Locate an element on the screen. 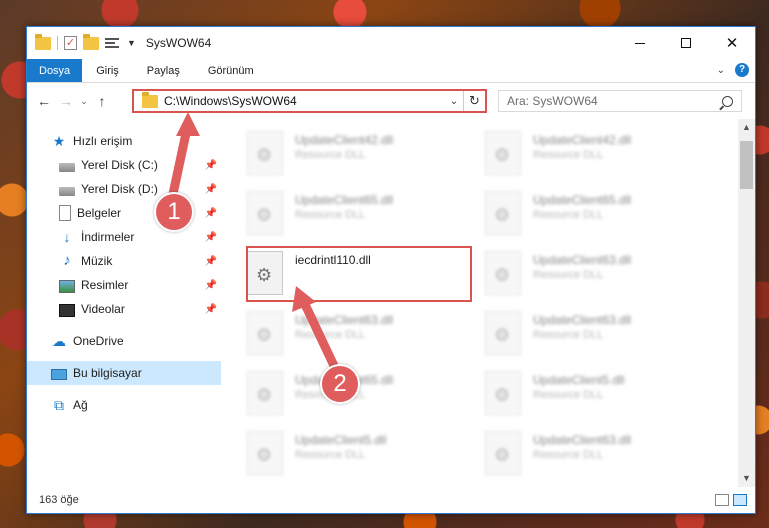 The image size is (769, 528). tiles-view-icon is located at coordinates (740, 500).